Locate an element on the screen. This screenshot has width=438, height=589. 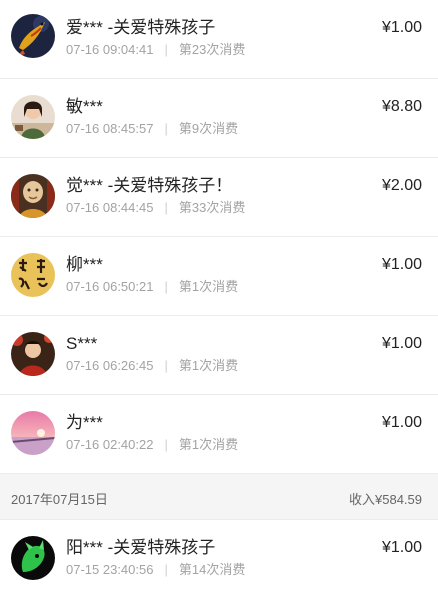
day-income: 收入¥584.59 is located at coordinates (385, 499).